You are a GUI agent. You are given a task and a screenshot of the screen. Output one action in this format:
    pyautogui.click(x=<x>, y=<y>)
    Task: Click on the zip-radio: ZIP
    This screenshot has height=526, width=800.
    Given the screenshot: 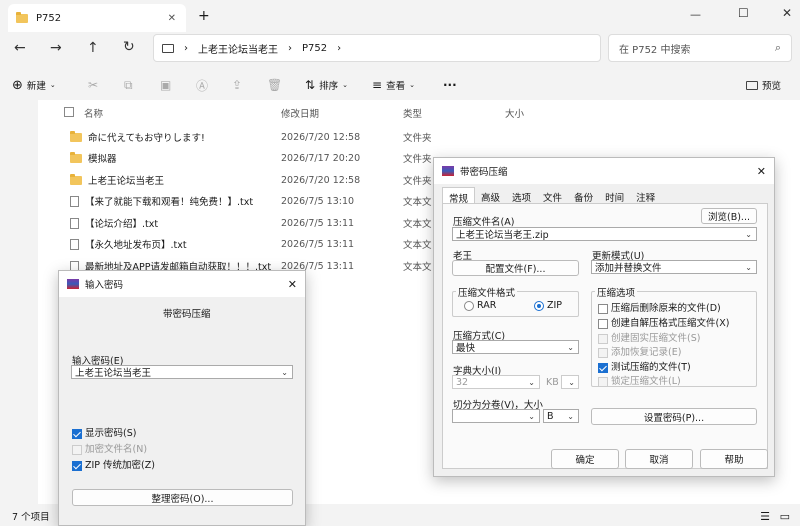 What is the action you would take?
    pyautogui.click(x=548, y=305)
    